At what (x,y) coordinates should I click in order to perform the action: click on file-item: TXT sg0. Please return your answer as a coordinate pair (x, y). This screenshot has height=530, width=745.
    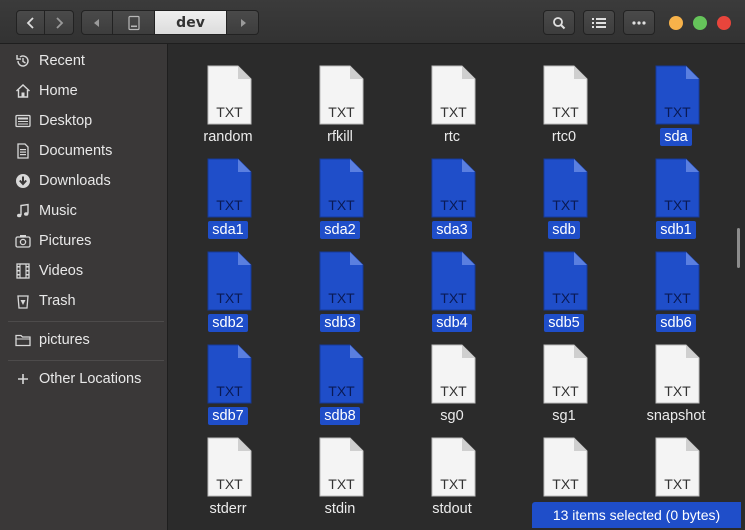
    Looking at the image, I should click on (452, 388).